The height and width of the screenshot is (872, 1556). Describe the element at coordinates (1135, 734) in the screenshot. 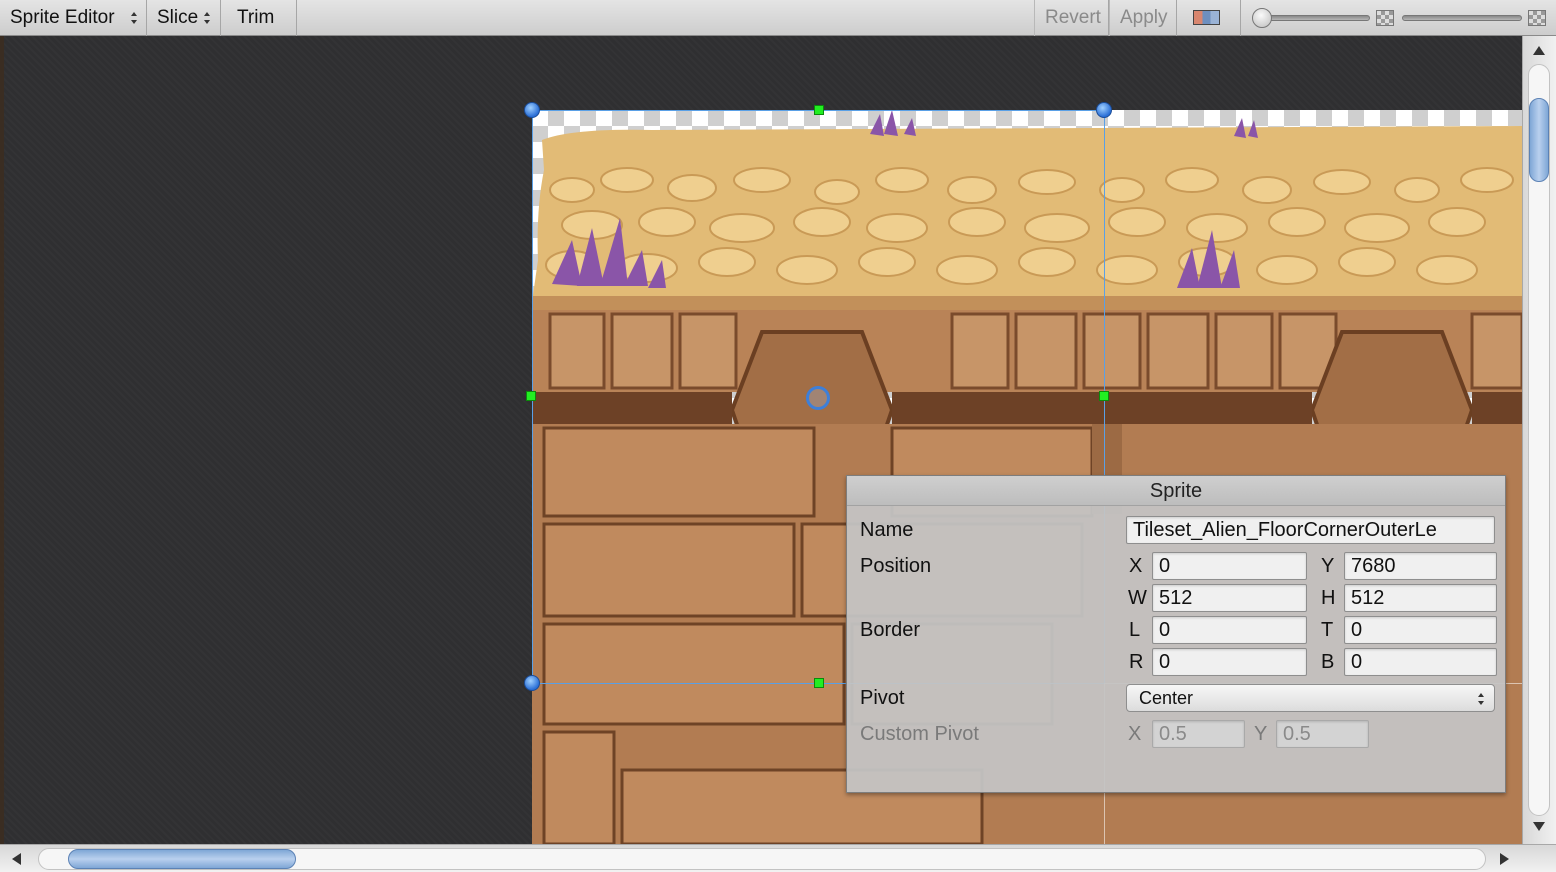

I see `custom-pivot-x-label: X` at that location.